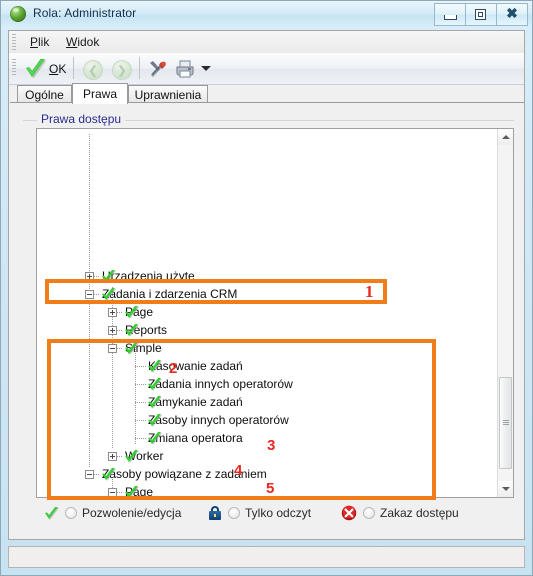 This screenshot has width=533, height=576. Describe the element at coordinates (81, 119) in the screenshot. I see `group-box-title: Prawa dostępu` at that location.